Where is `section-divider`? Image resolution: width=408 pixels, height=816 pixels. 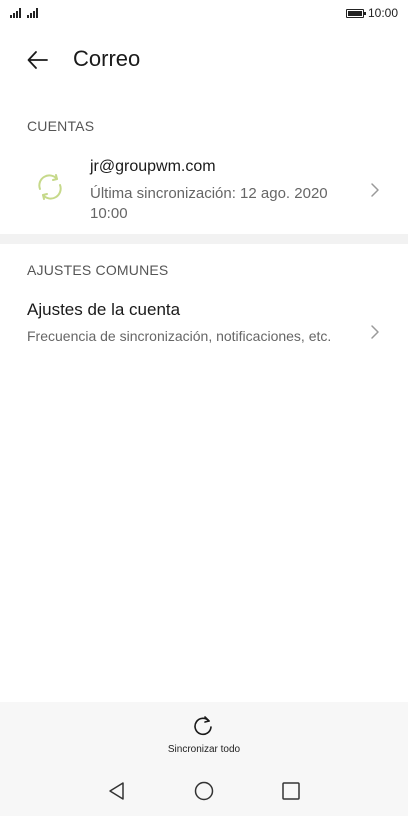
section-divider is located at coordinates (204, 239).